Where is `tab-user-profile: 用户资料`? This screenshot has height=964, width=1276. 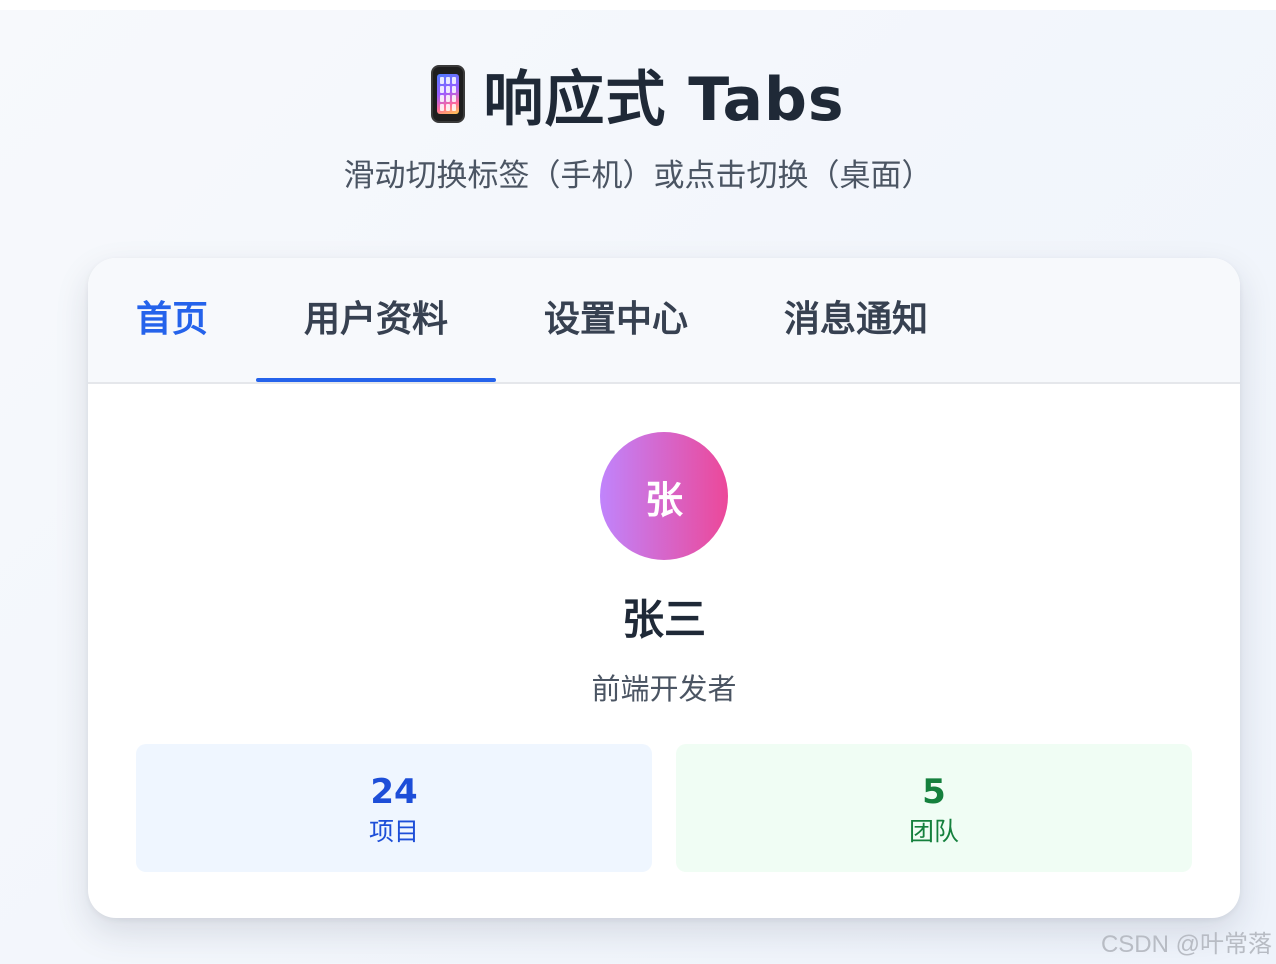 tab-user-profile: 用户资料 is located at coordinates (376, 320).